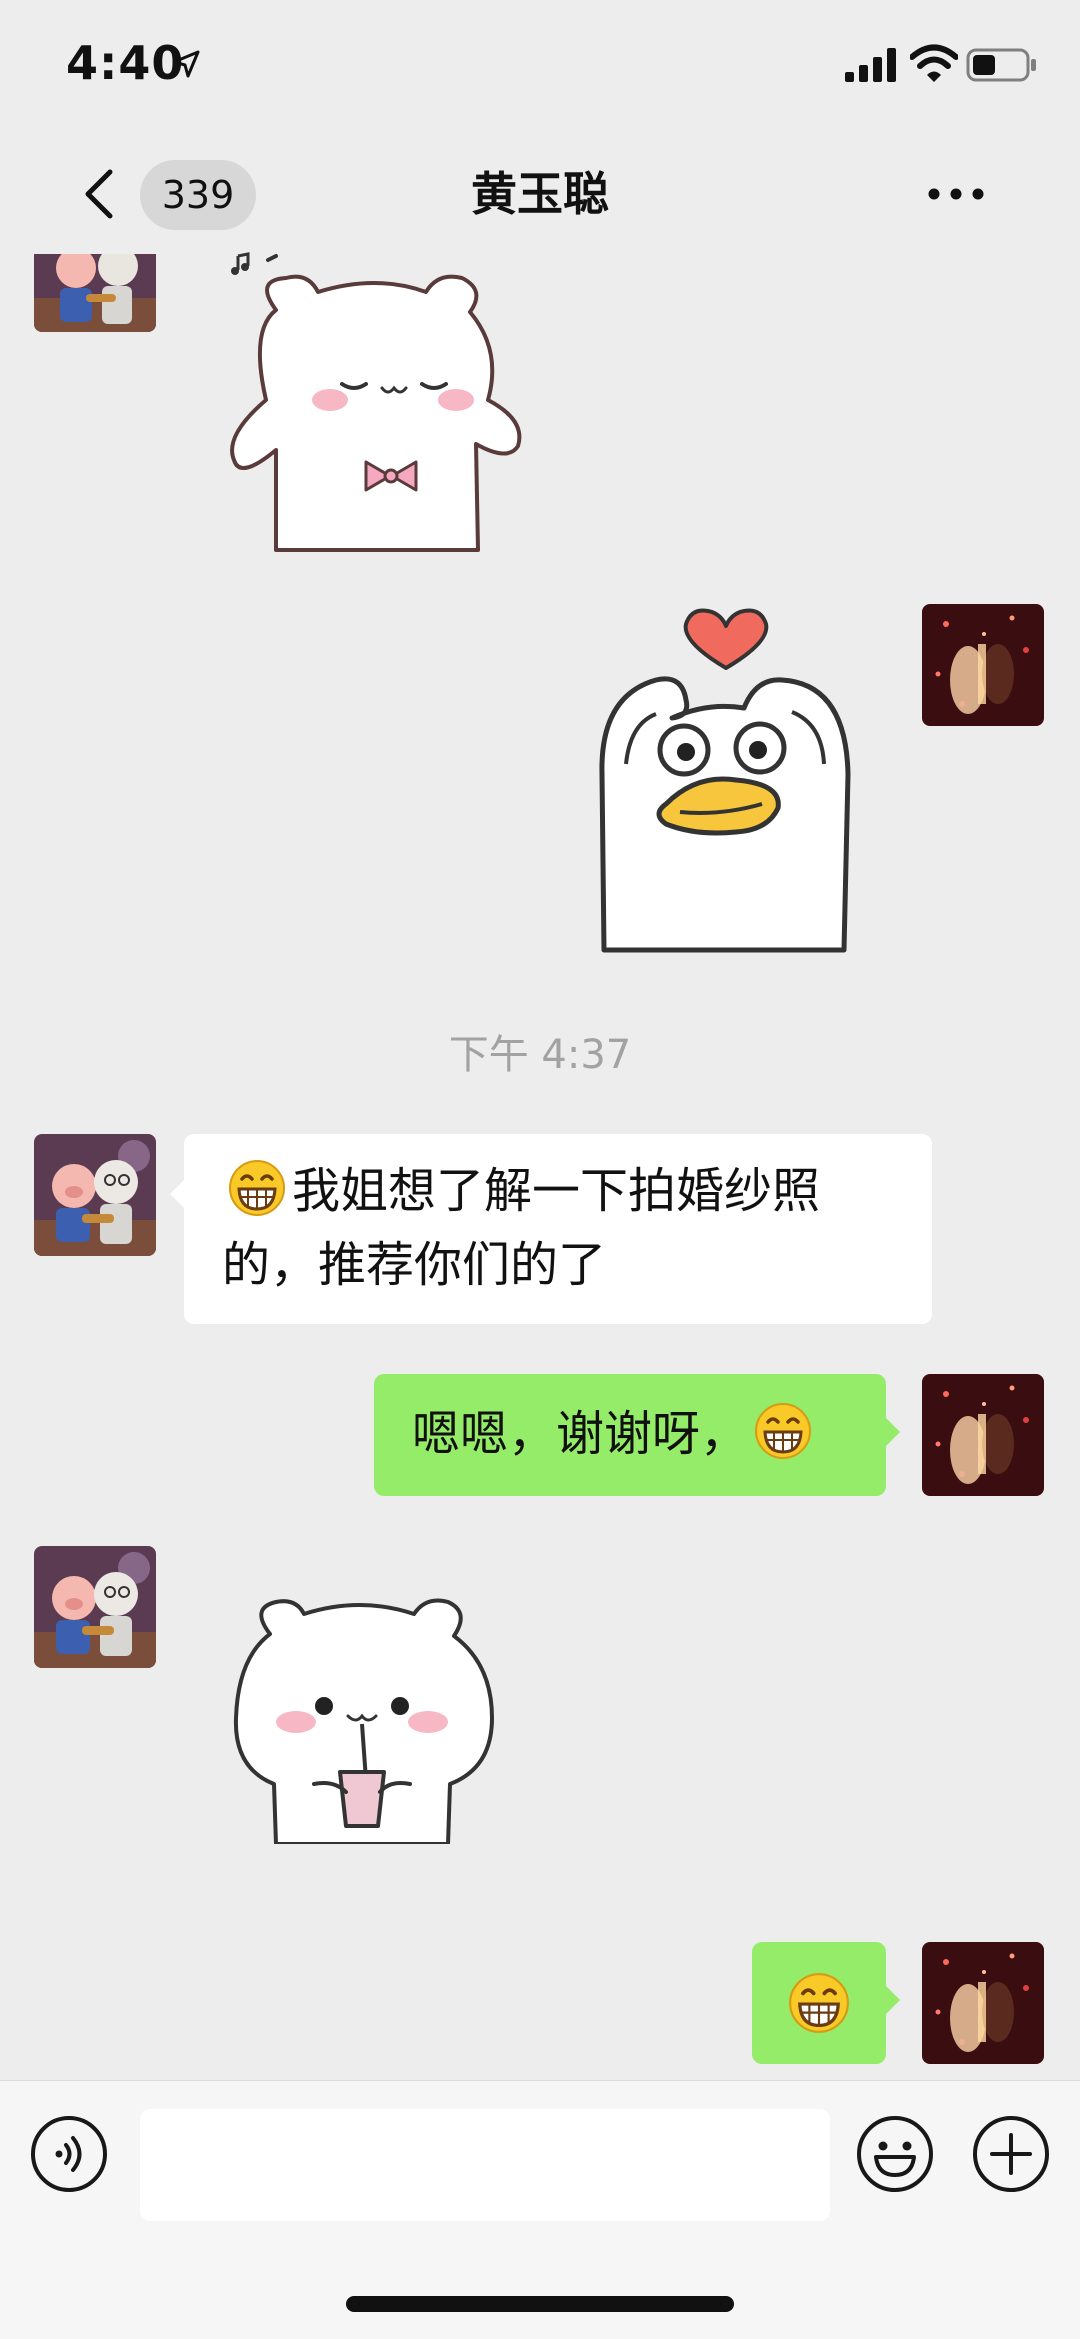 The height and width of the screenshot is (2339, 1080). I want to click on status-time: 4:40, so click(125, 63).